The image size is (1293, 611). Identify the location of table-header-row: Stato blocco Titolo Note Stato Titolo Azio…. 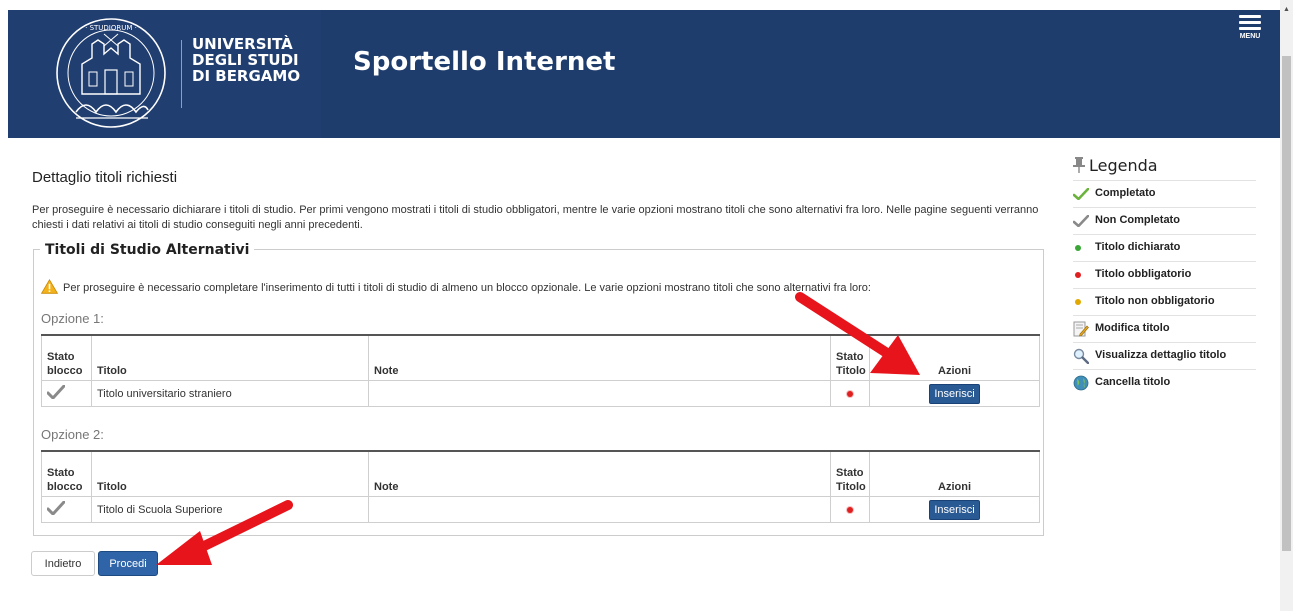
(540, 473).